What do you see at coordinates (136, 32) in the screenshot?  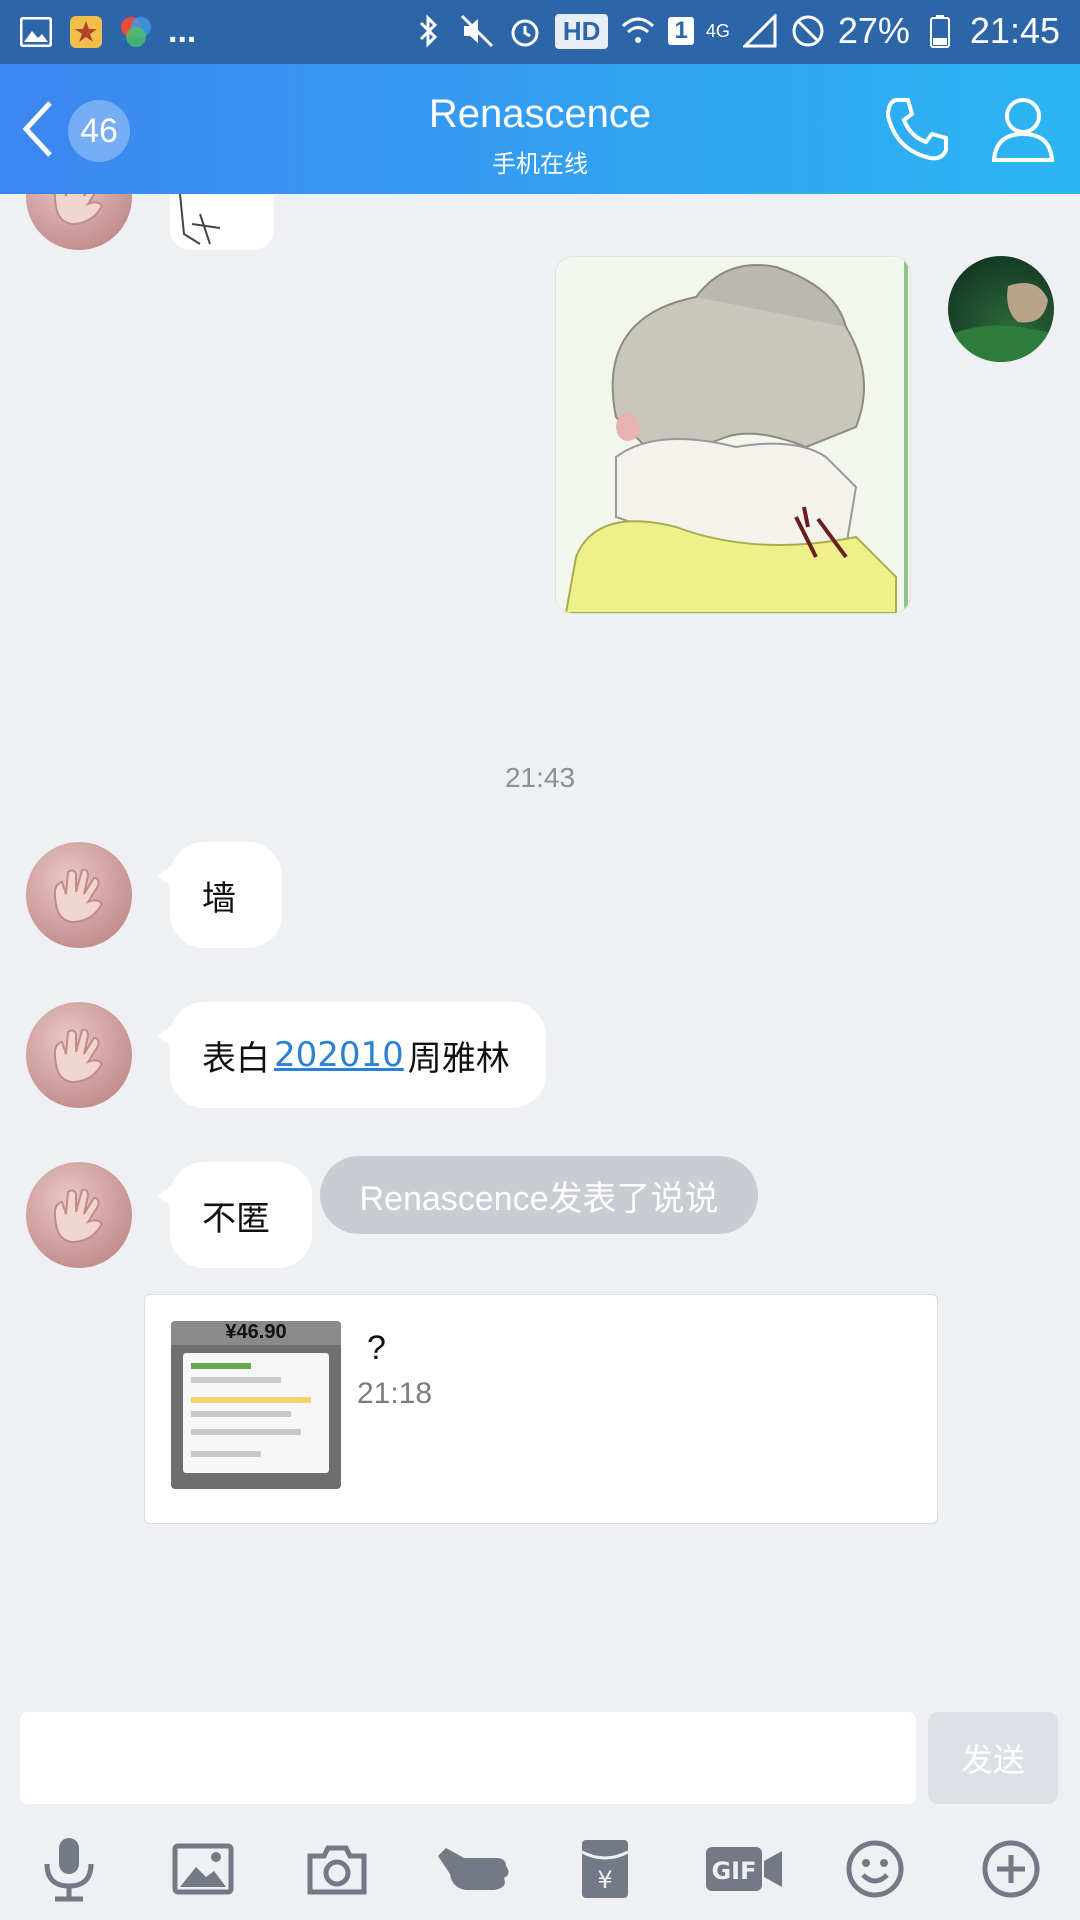 I see `color-app-icon` at bounding box center [136, 32].